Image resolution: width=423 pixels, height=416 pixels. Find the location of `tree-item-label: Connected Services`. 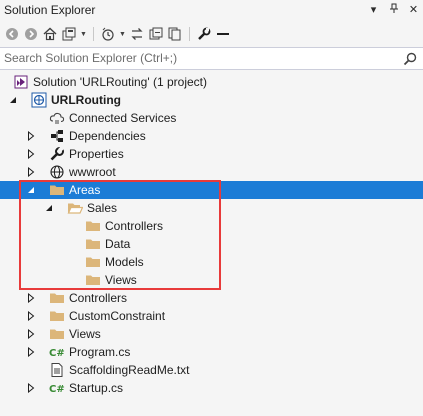

tree-item-label: Connected Services is located at coordinates (123, 118).